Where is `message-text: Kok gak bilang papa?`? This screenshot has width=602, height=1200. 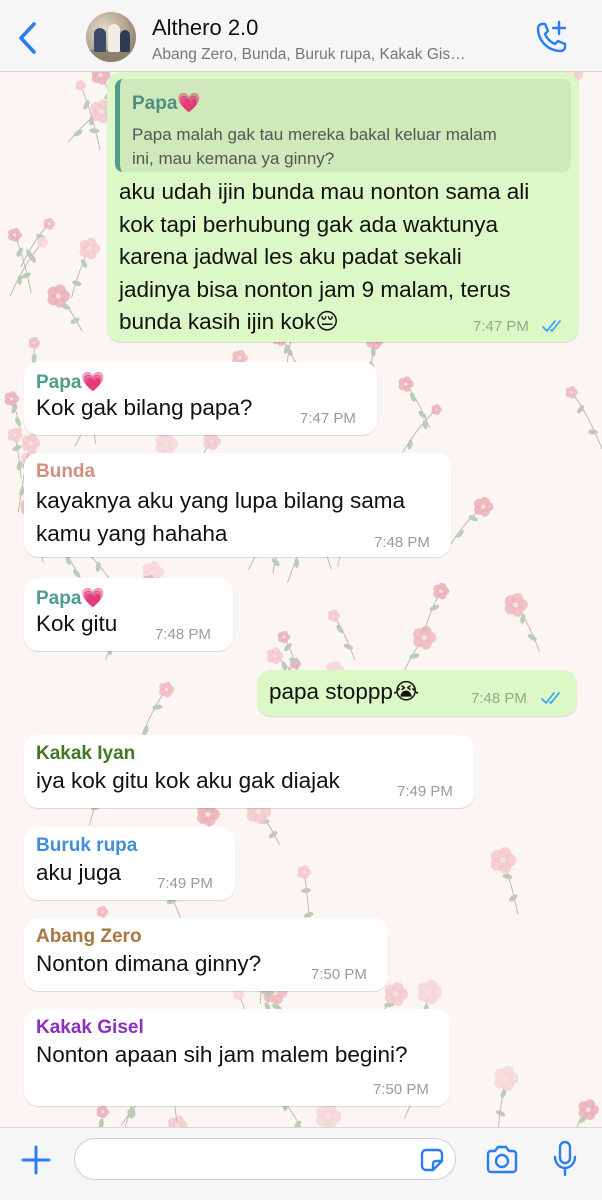
message-text: Kok gak bilang papa? is located at coordinates (144, 407).